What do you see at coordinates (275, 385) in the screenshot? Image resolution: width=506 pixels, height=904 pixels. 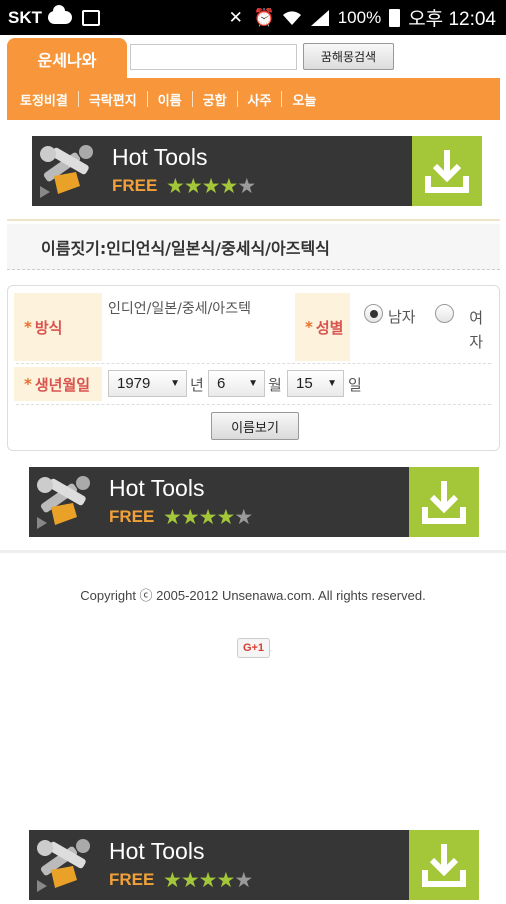 I see `month-unit: 월` at bounding box center [275, 385].